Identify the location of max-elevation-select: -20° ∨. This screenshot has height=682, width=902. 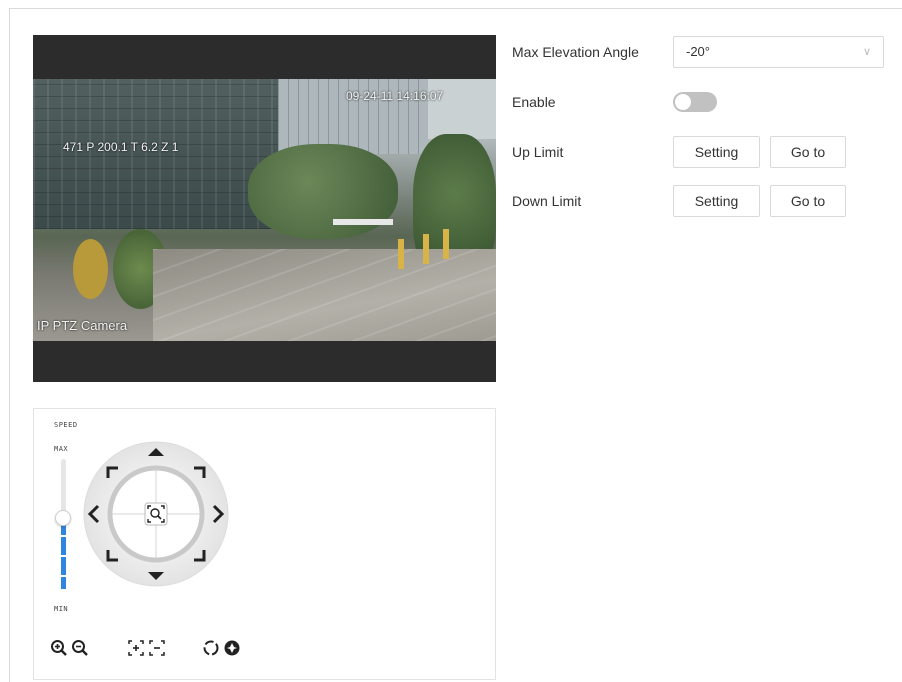
(778, 52).